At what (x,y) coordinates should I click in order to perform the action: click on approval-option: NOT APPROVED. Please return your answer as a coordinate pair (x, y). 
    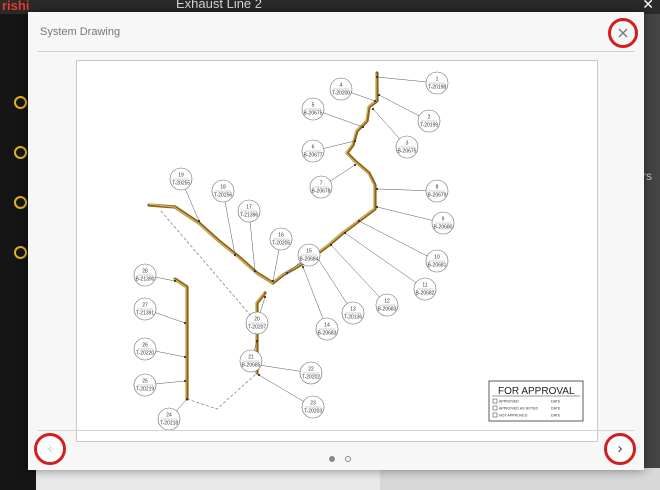
    Looking at the image, I should click on (513, 416).